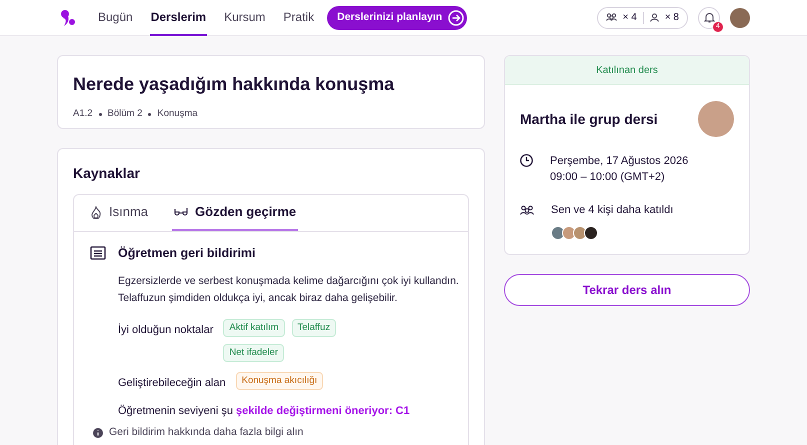  I want to click on nav-tab: Pratik, so click(299, 18).